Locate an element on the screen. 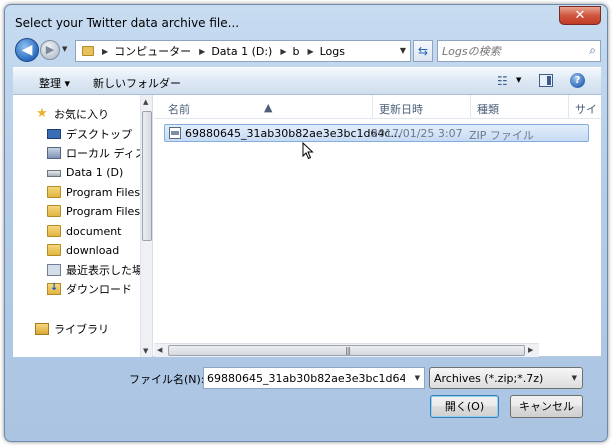 Image resolution: width=613 pixels, height=448 pixels. nav-item-program-files-x86: Program Files ( is located at coordinates (97, 211).